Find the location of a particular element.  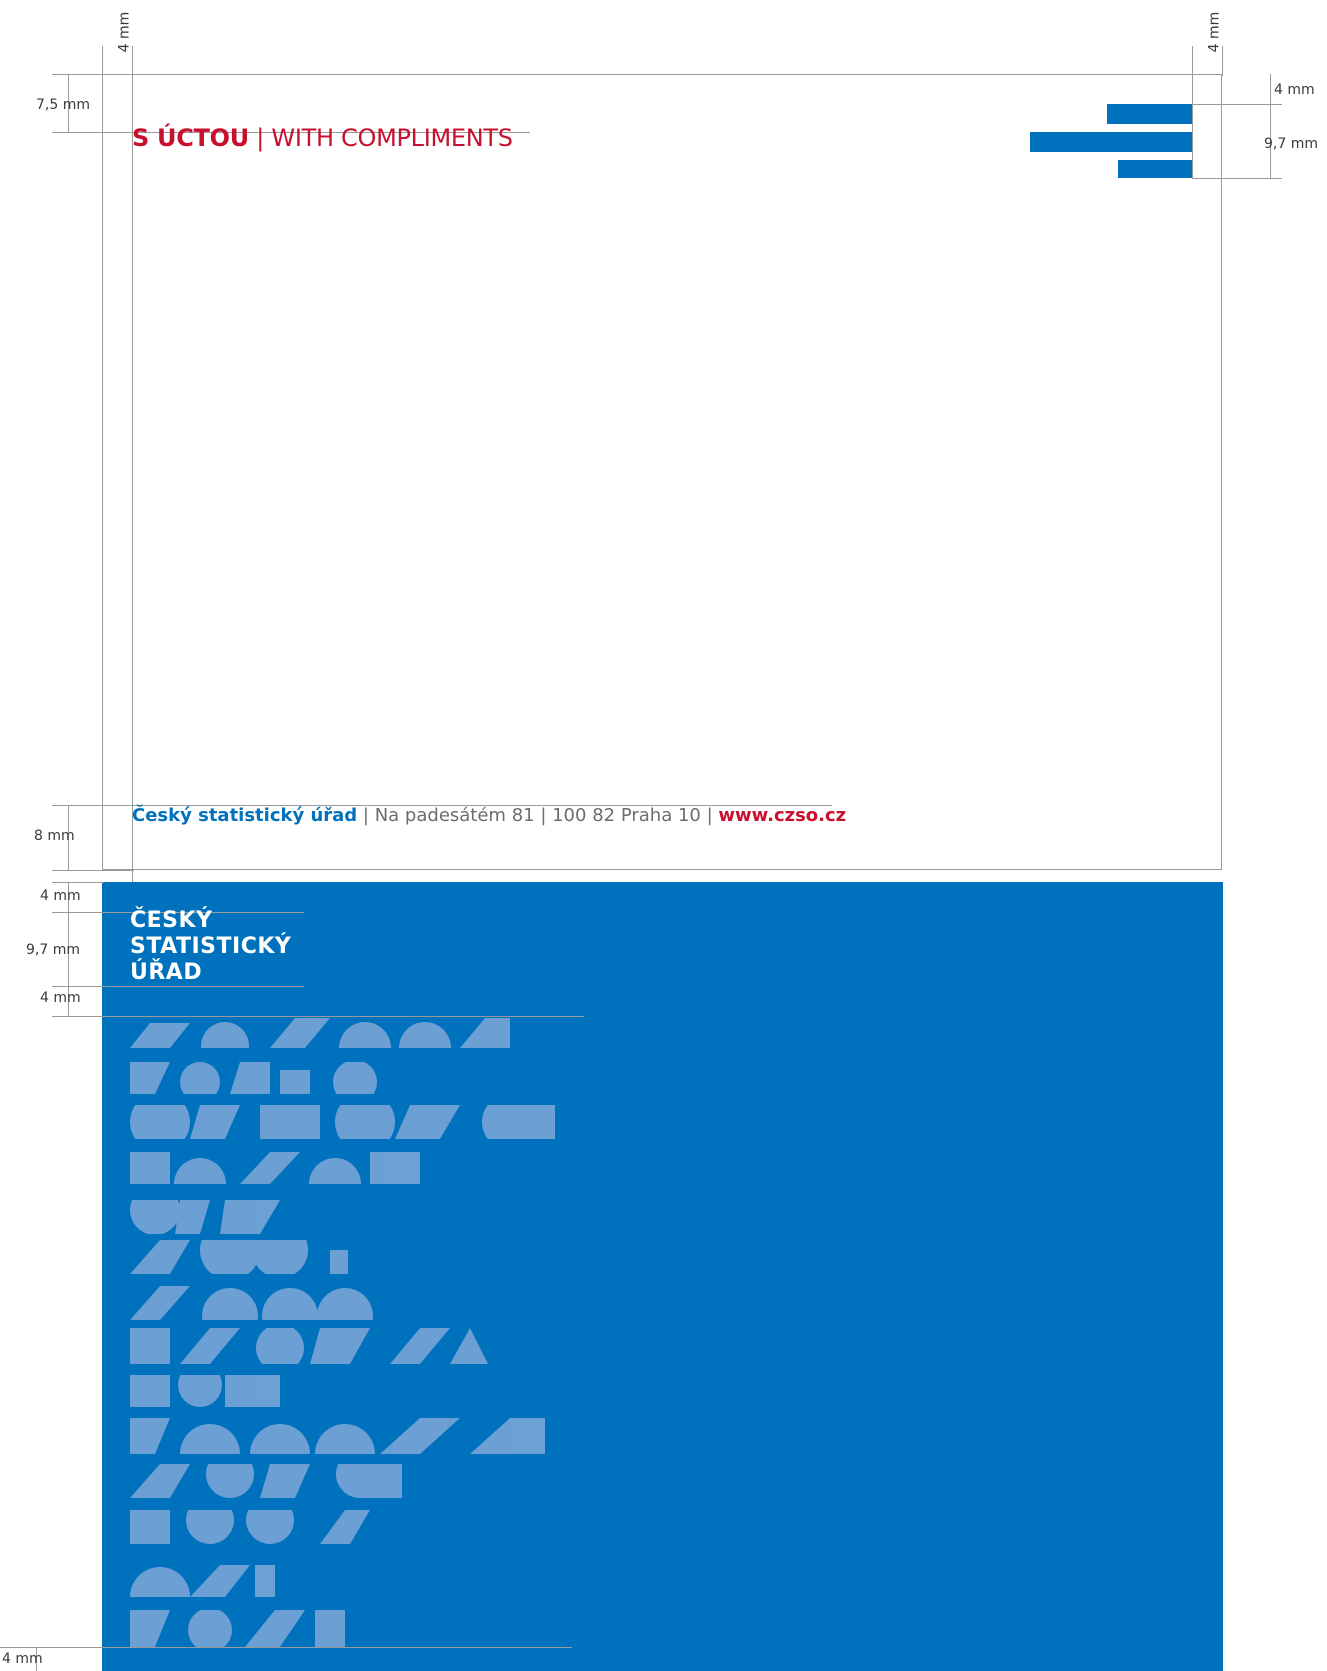

title-light: WITH COMPLIMENTS is located at coordinates (392, 138).